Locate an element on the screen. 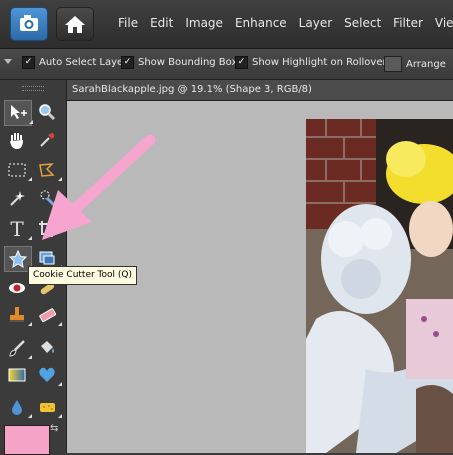  show-highlight-option: ✓ Show Highlight on Rollover is located at coordinates (311, 62).